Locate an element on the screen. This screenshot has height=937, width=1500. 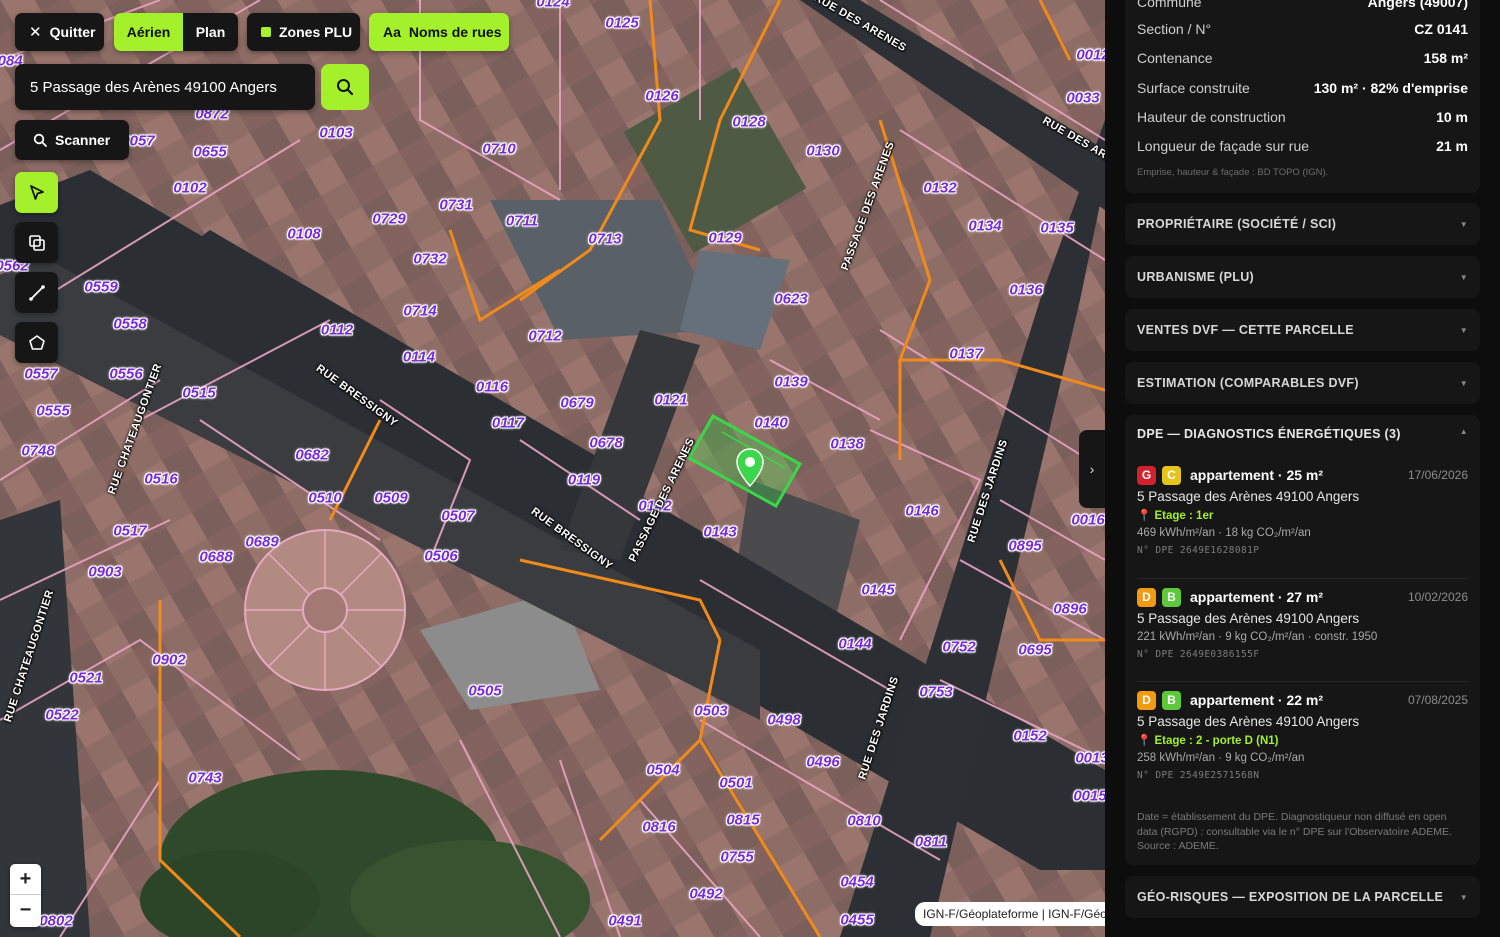
section-estimation: ESTIMATION (COMPARABLES DVF) ▼ is located at coordinates (1302, 383).